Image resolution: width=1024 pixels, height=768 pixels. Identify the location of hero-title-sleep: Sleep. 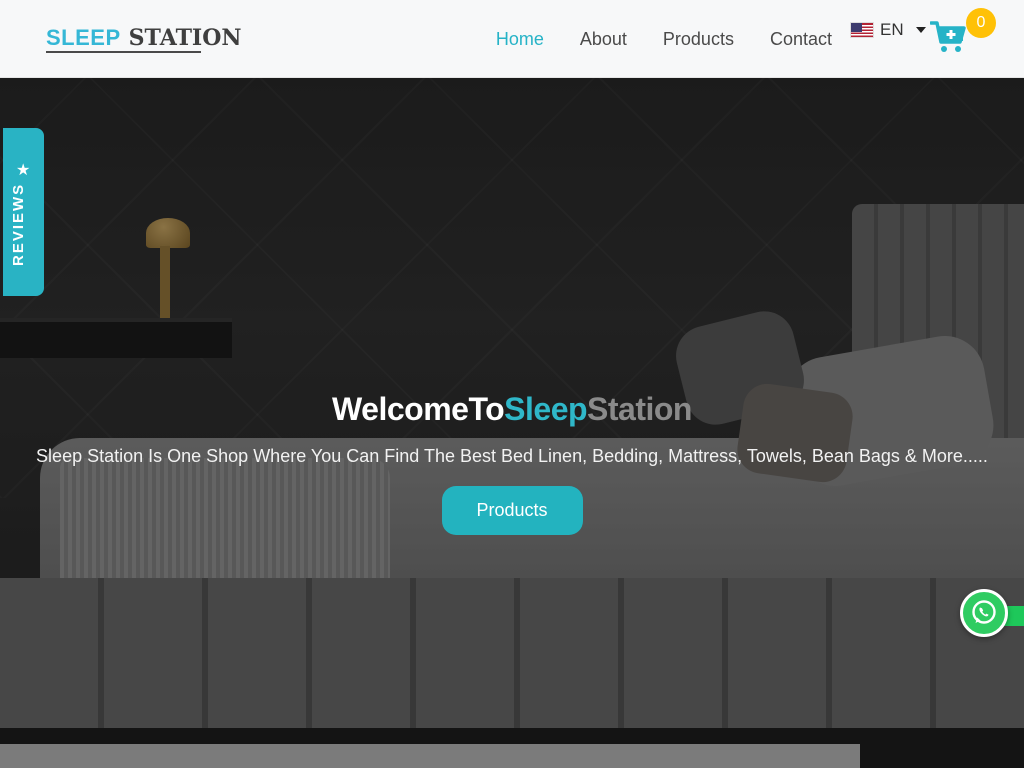
(546, 409).